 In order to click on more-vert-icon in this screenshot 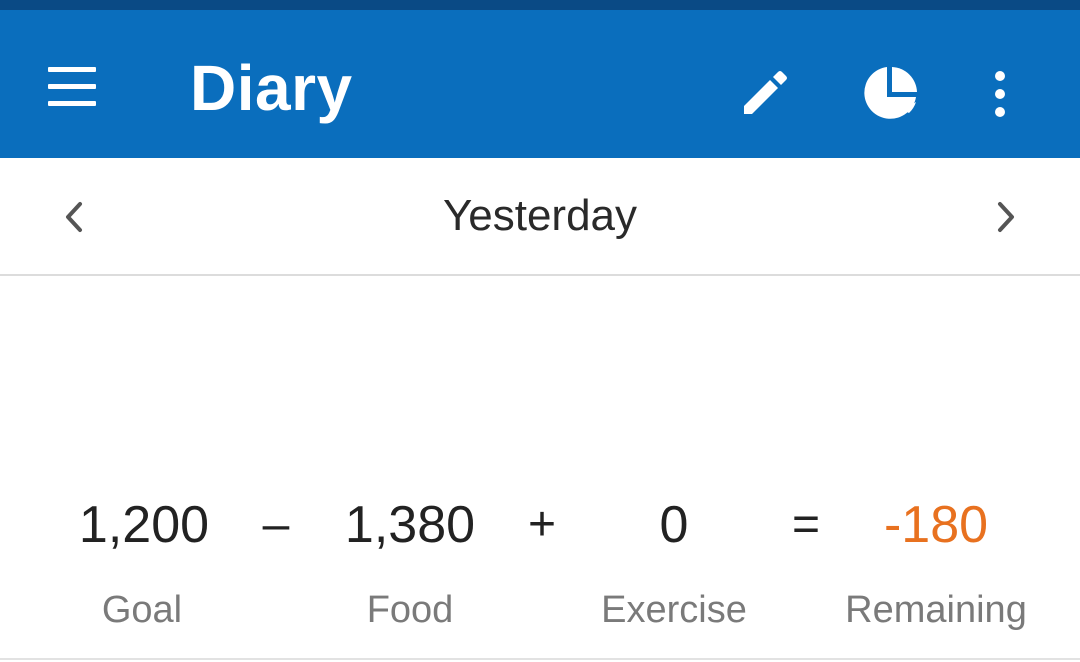, I will do `click(1000, 94)`.